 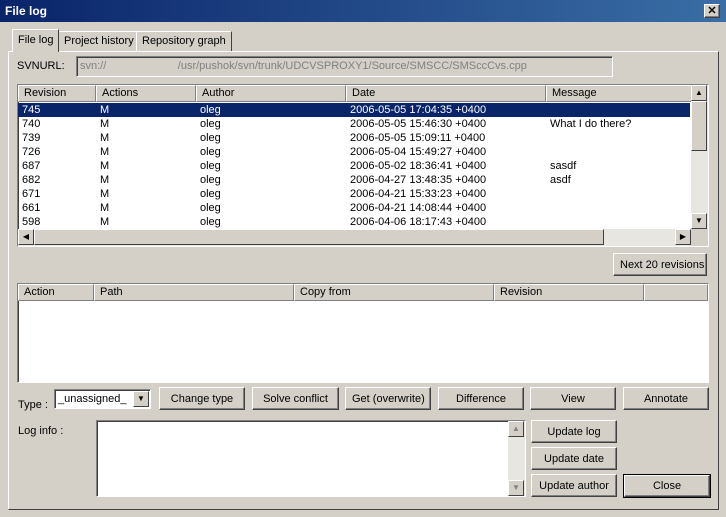 I want to click on close-window-button: ✕, so click(x=712, y=11).